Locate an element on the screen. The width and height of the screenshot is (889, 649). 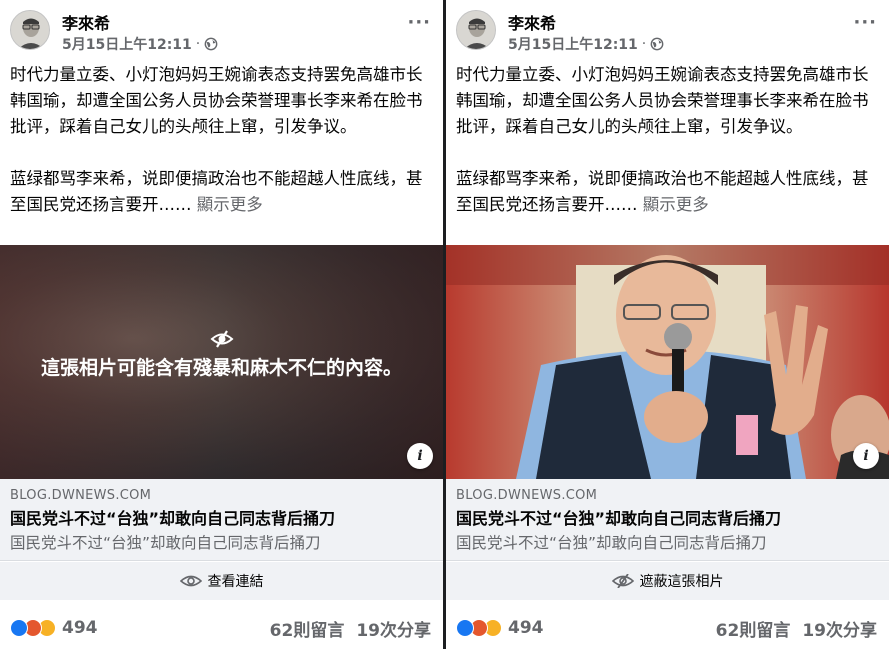
view-link-button: 查看連結 is located at coordinates (221, 581).